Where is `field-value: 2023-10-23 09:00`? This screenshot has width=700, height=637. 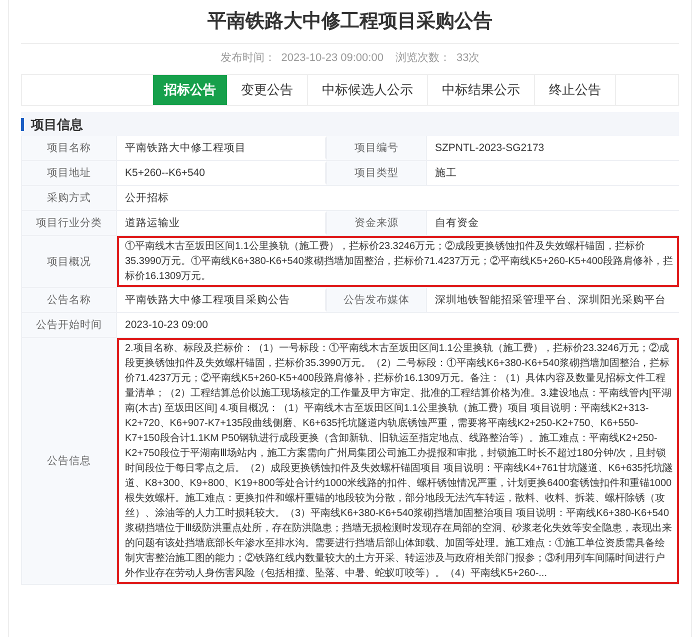
field-value: 2023-10-23 09:00 is located at coordinates (166, 325).